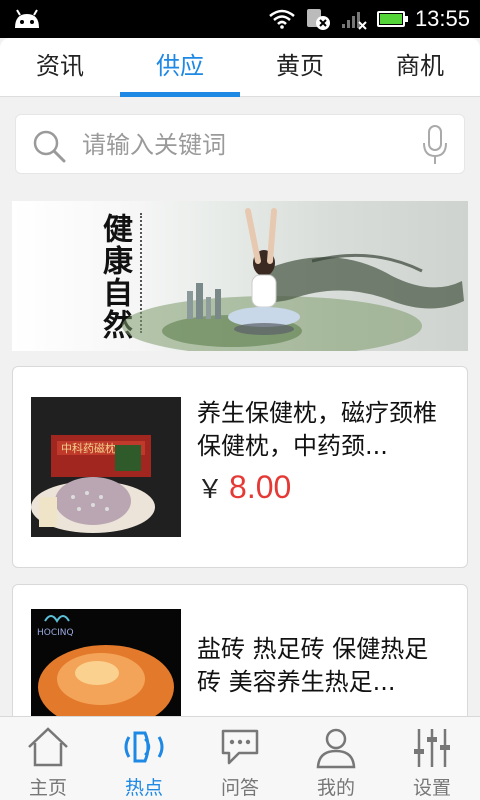 This screenshot has width=480, height=800. Describe the element at coordinates (431, 788) in the screenshot. I see `nav-label: 设置` at that location.